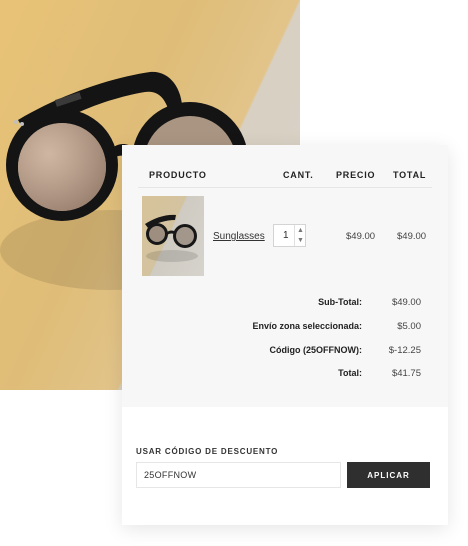  Describe the element at coordinates (406, 373) in the screenshot. I see `total-value: $41.75` at that location.